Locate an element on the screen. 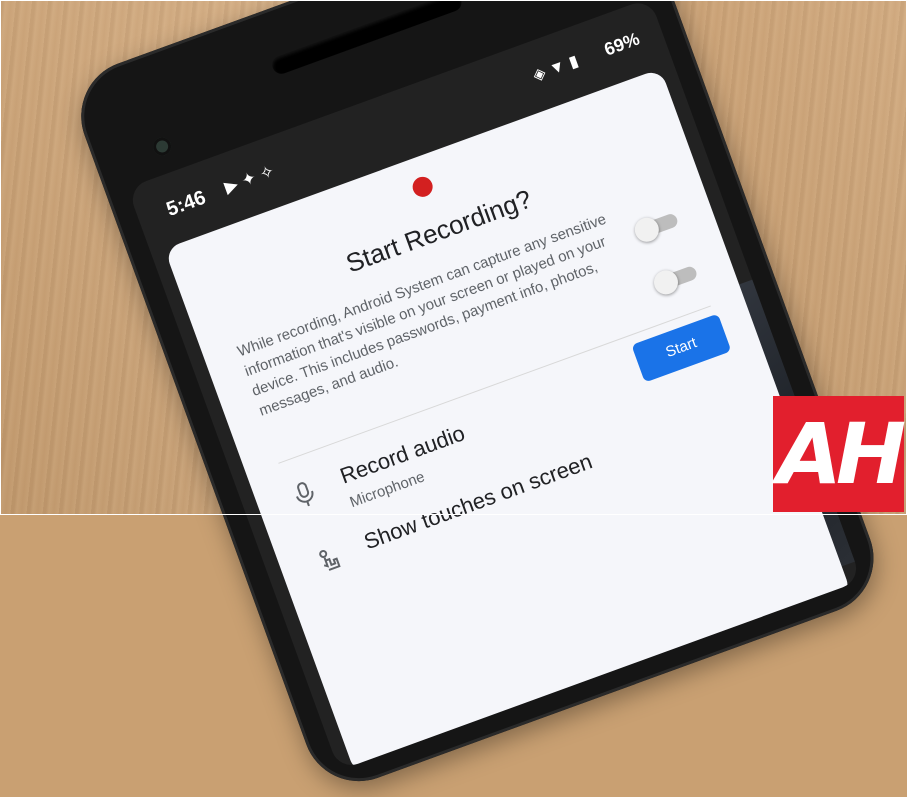  system-icons: ◈▼▮ is located at coordinates (558, 67).